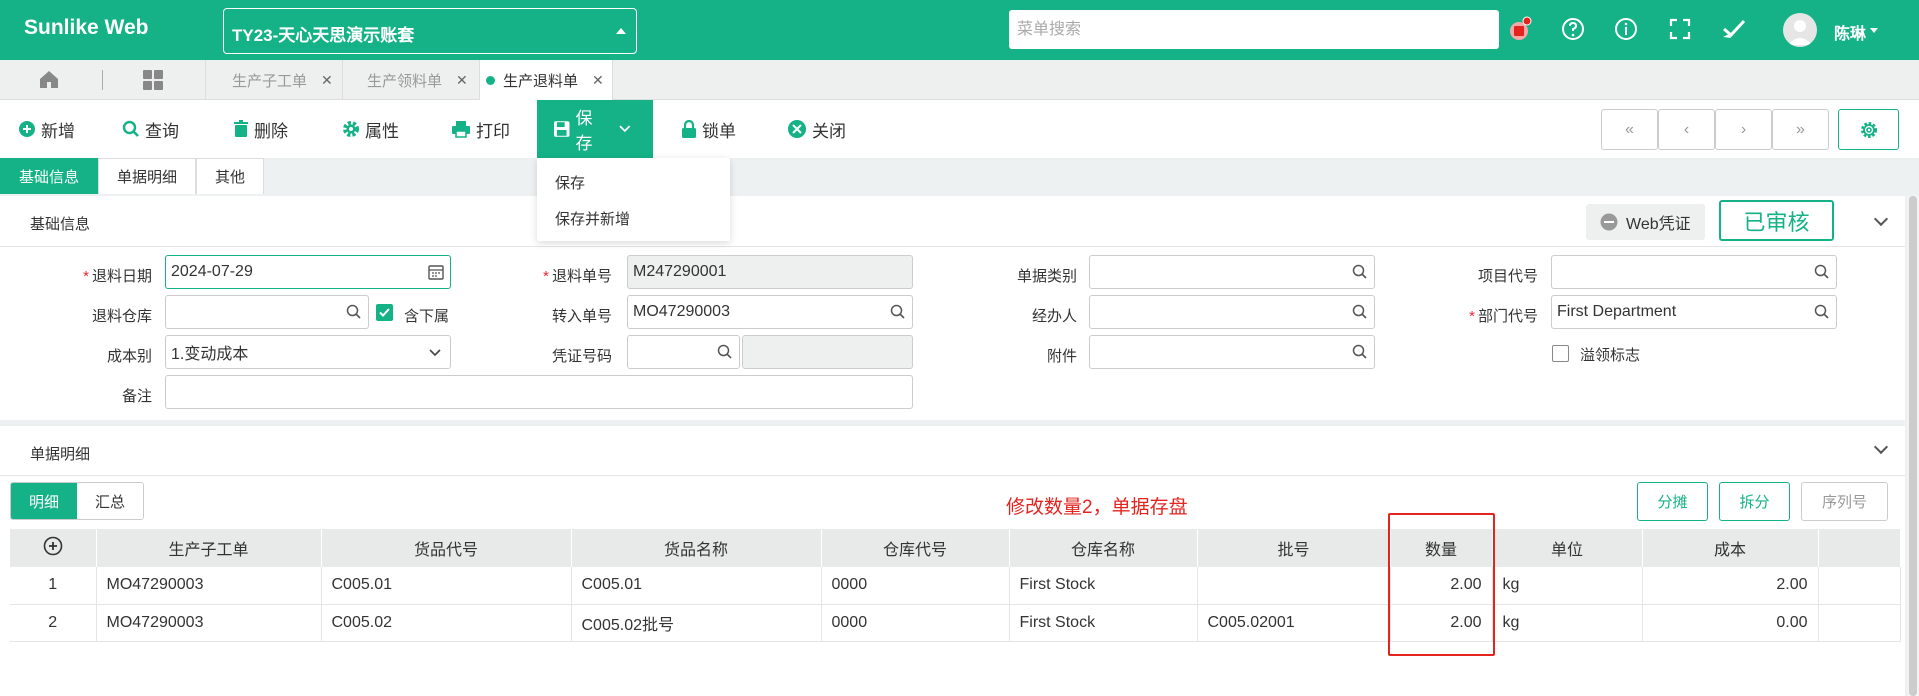 This screenshot has height=696, width=1919. I want to click on info-icon, so click(1626, 29).